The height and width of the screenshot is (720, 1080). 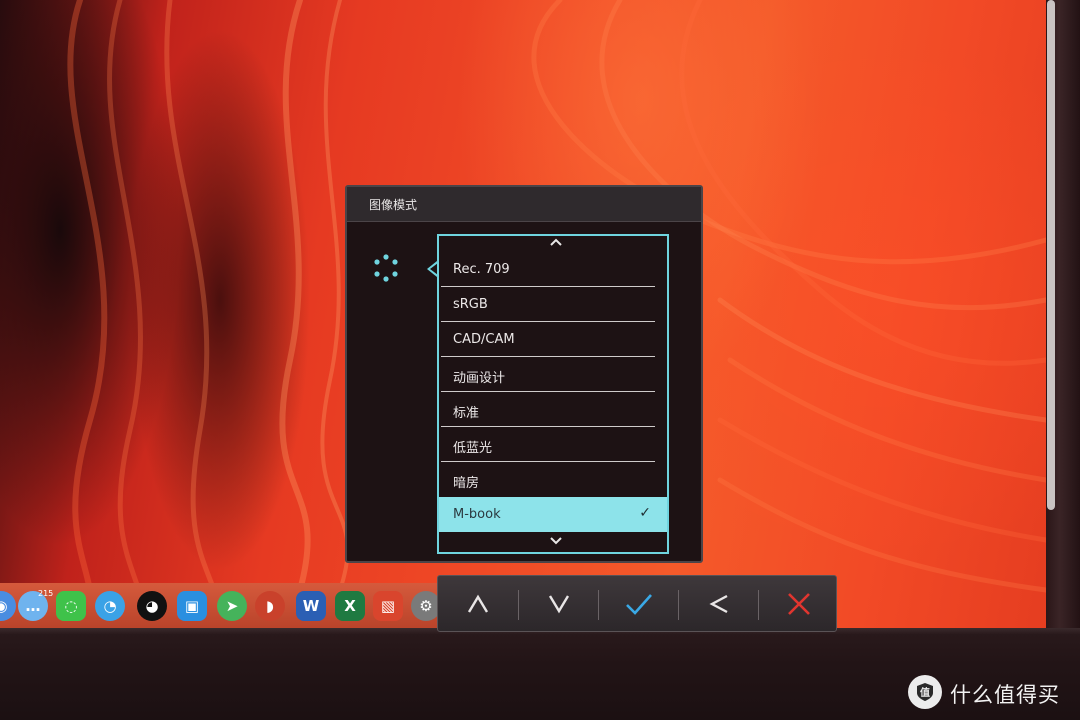 I want to click on wechat-icon: ◌, so click(x=71, y=606).